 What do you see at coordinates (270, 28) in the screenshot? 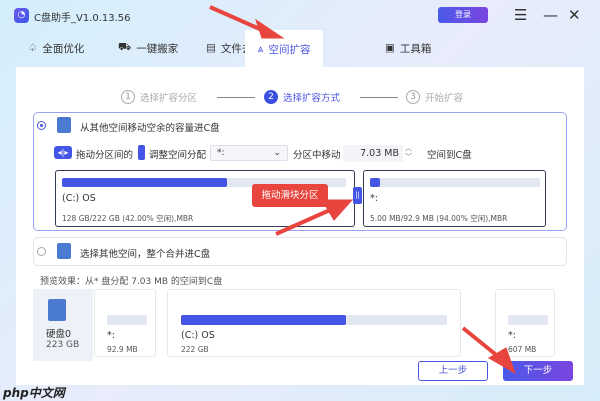
I see `arrow-head` at bounding box center [270, 28].